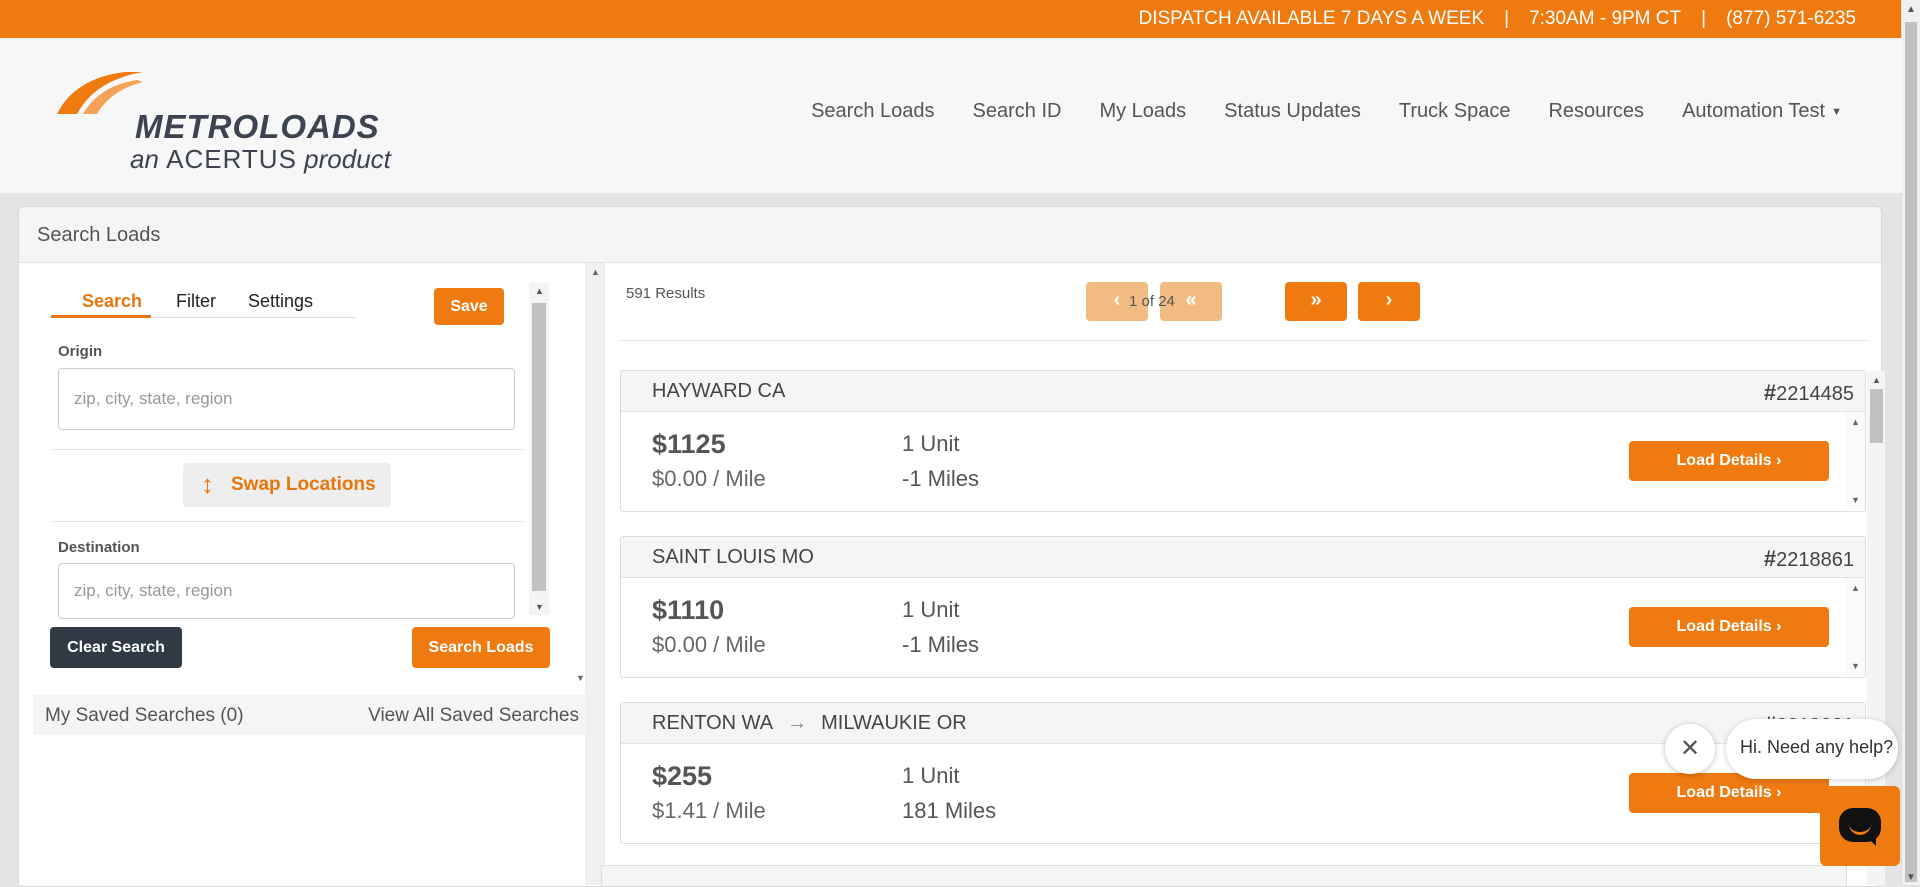 The height and width of the screenshot is (887, 1920). What do you see at coordinates (100, 93) in the screenshot?
I see `logo-swoosh-icon` at bounding box center [100, 93].